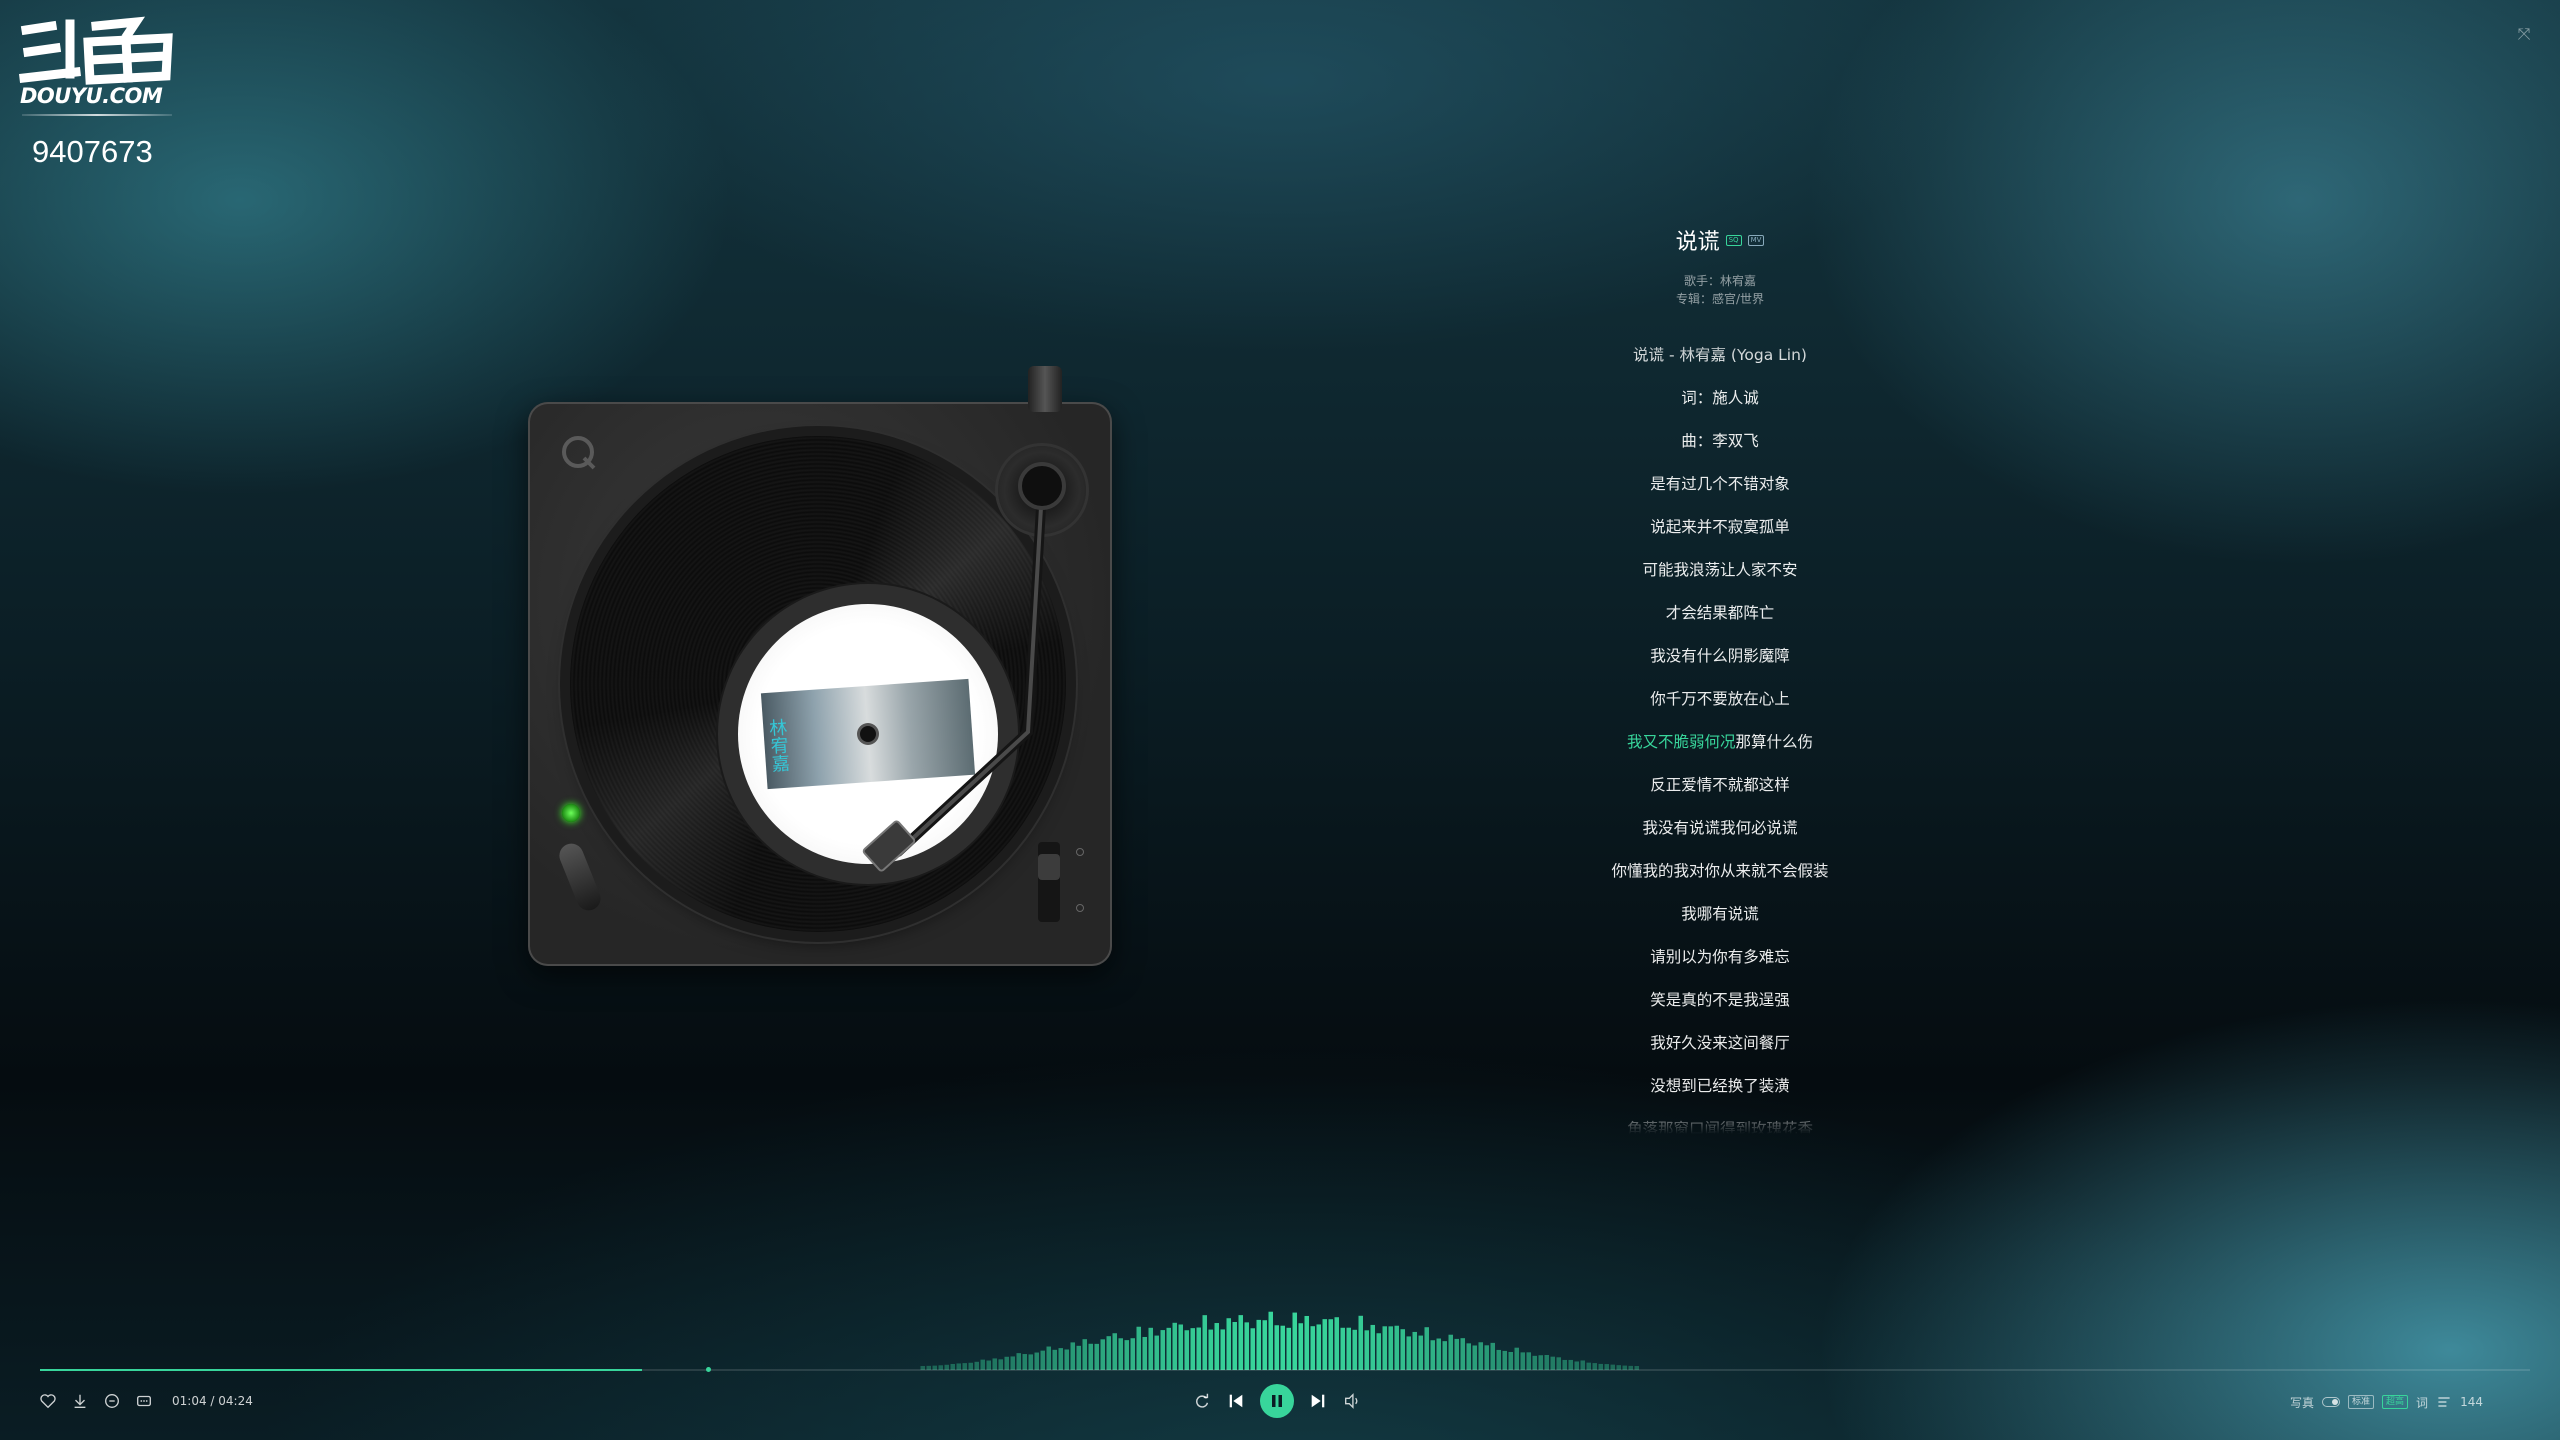  What do you see at coordinates (2524, 34) in the screenshot?
I see `collapse-icon: ⤧` at bounding box center [2524, 34].